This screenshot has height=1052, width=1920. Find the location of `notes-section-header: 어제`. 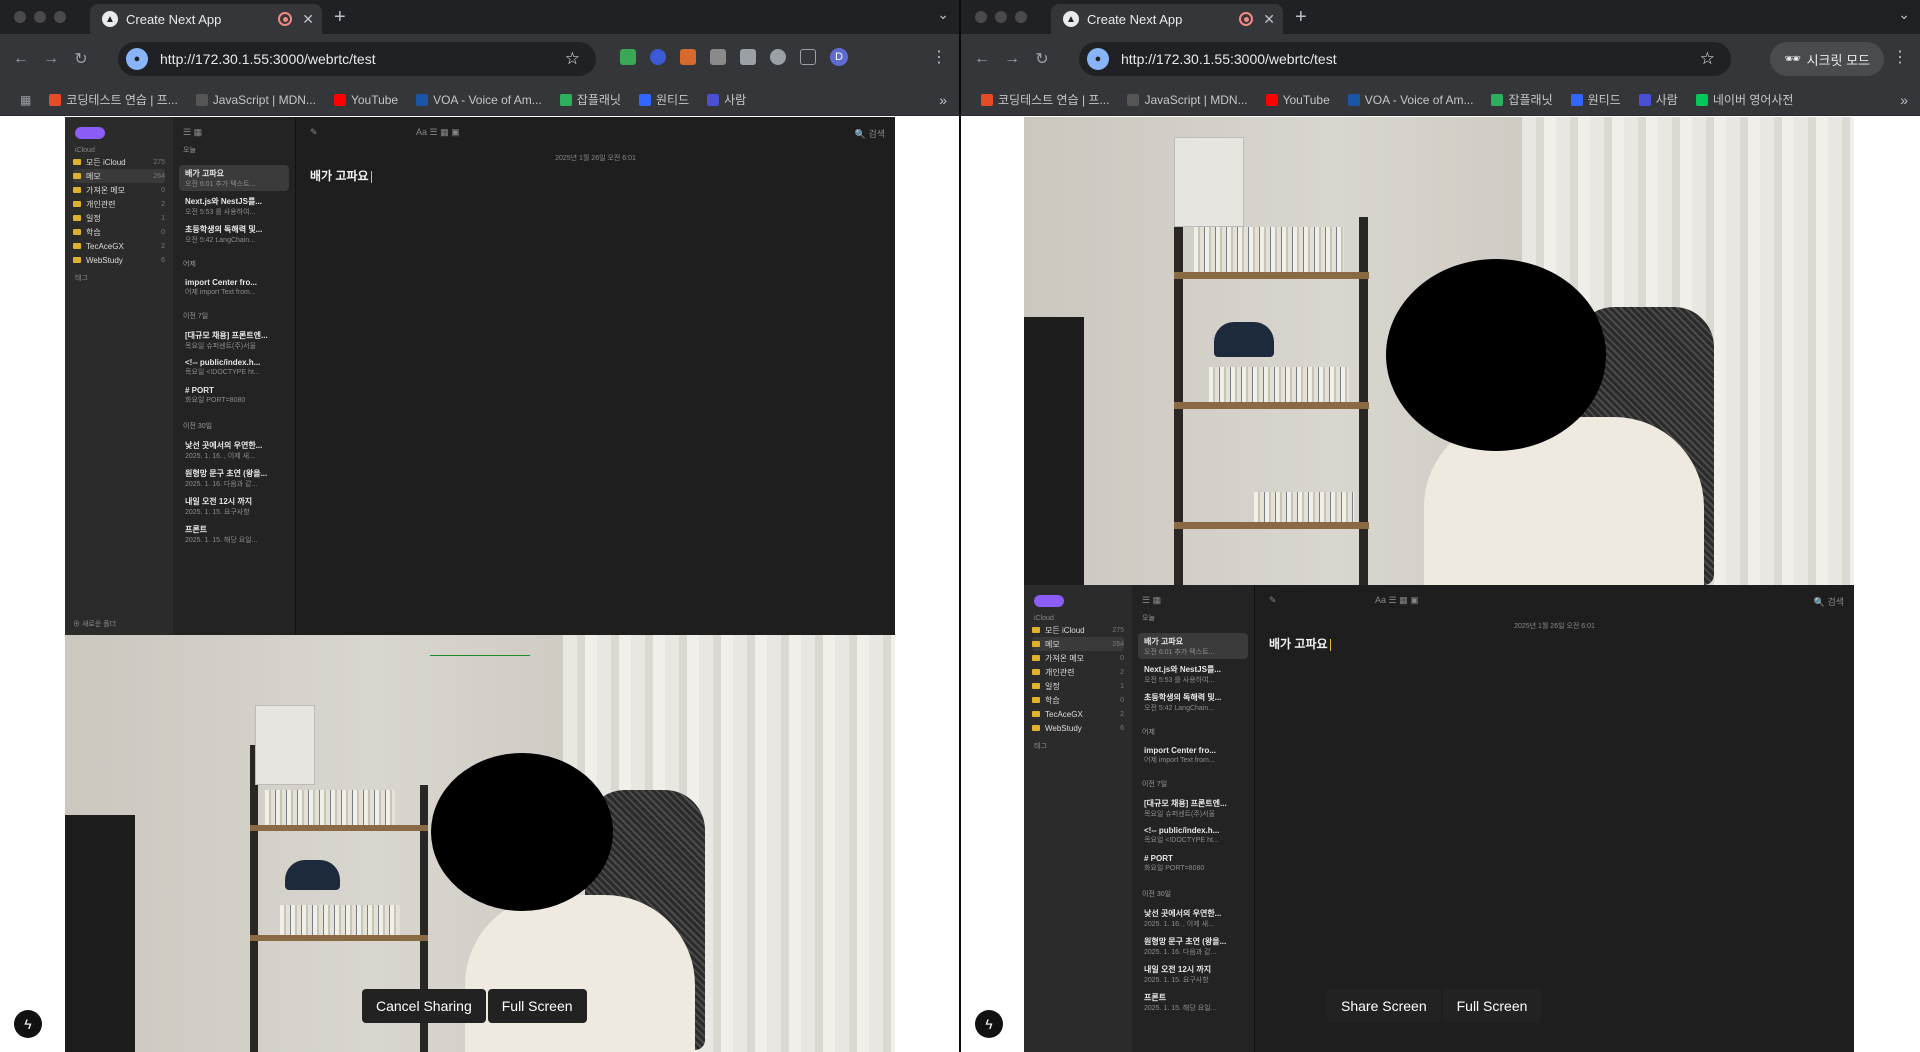

notes-section-header: 어제 is located at coordinates (1148, 732).